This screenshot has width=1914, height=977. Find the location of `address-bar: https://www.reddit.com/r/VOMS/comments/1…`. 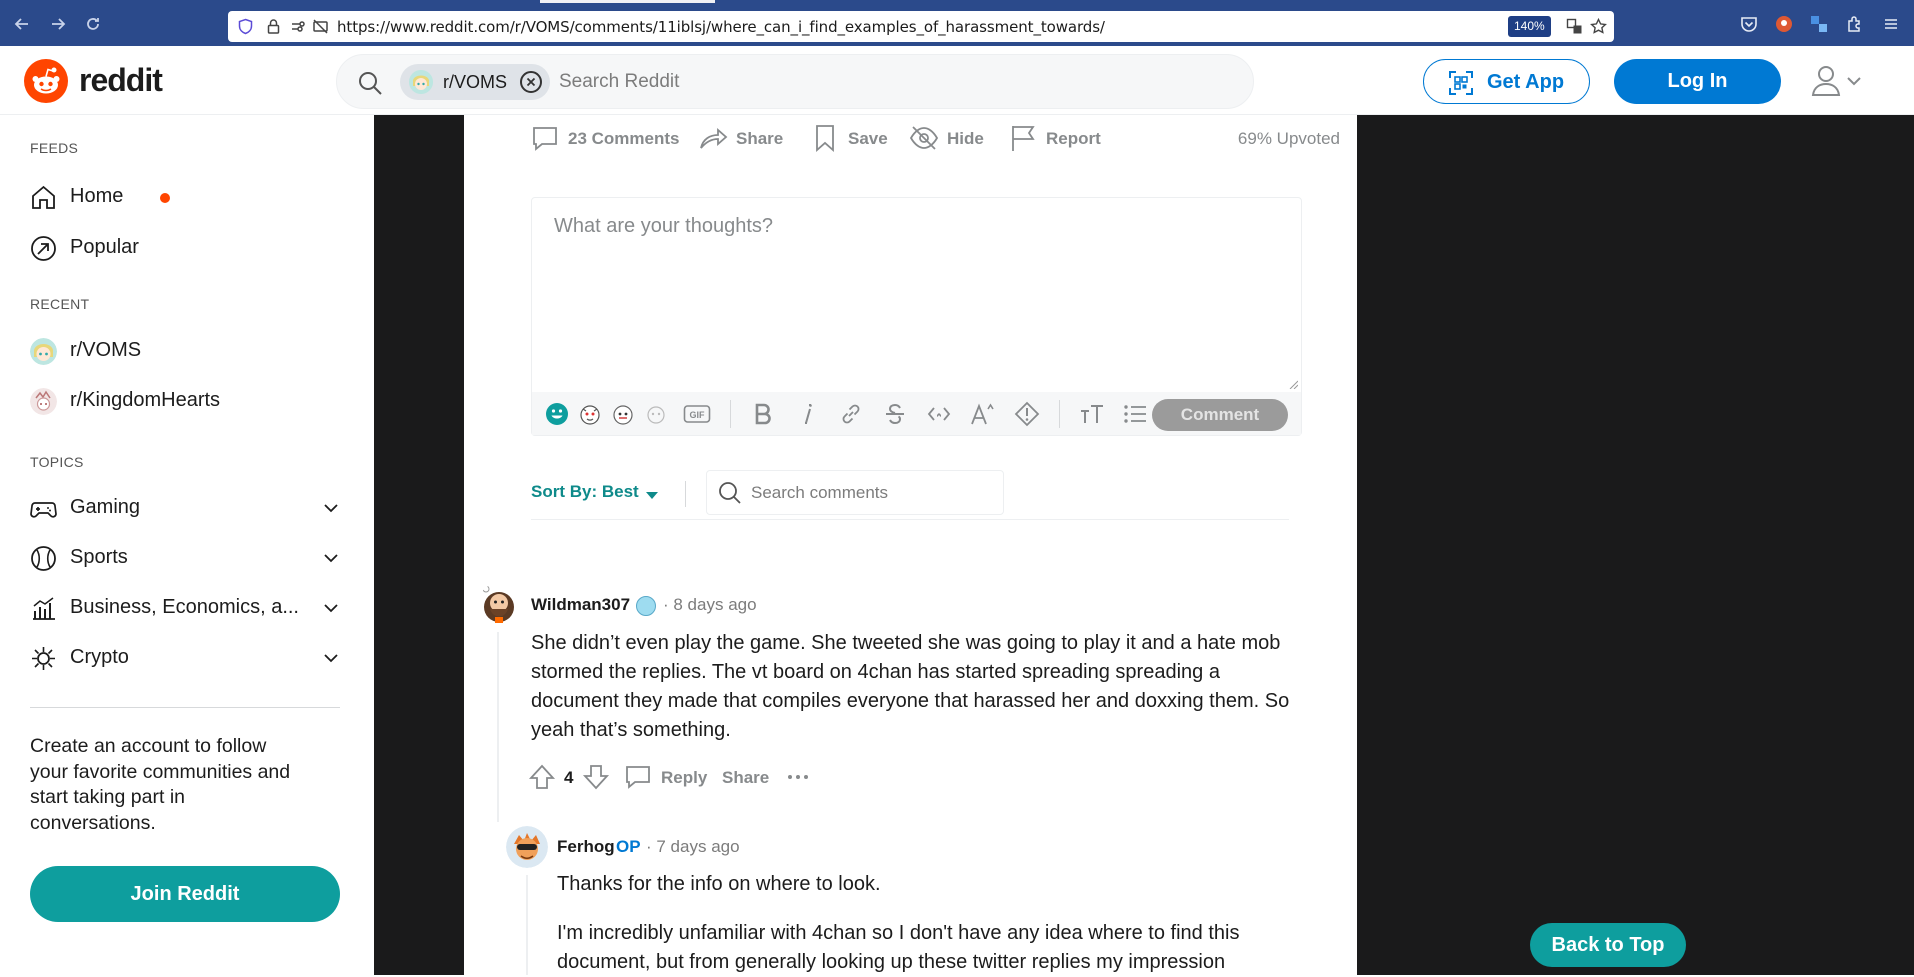

address-bar: https://www.reddit.com/r/VOMS/comments/1… is located at coordinates (921, 26).